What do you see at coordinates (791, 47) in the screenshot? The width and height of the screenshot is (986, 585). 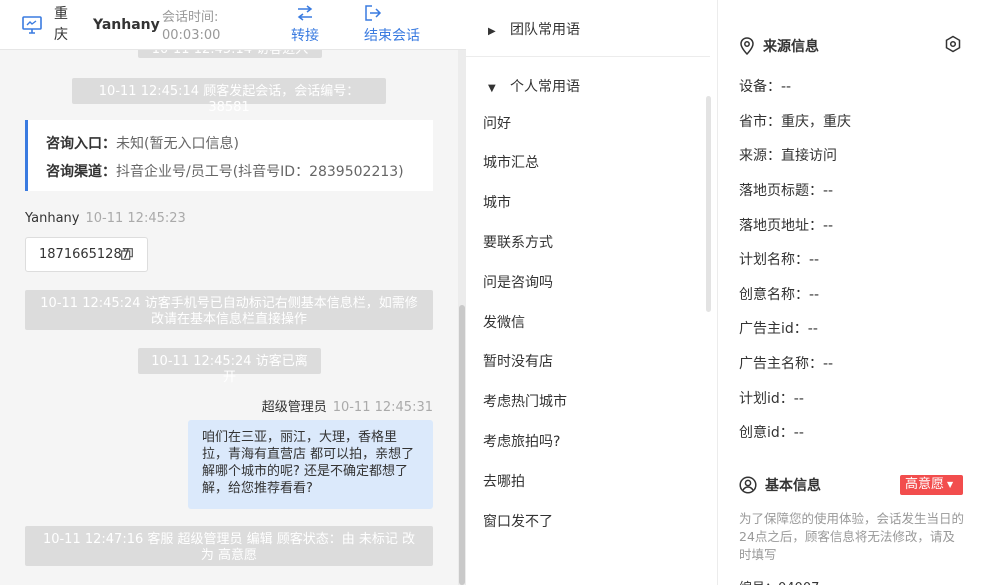 I see `source-info-label: 来源信息` at bounding box center [791, 47].